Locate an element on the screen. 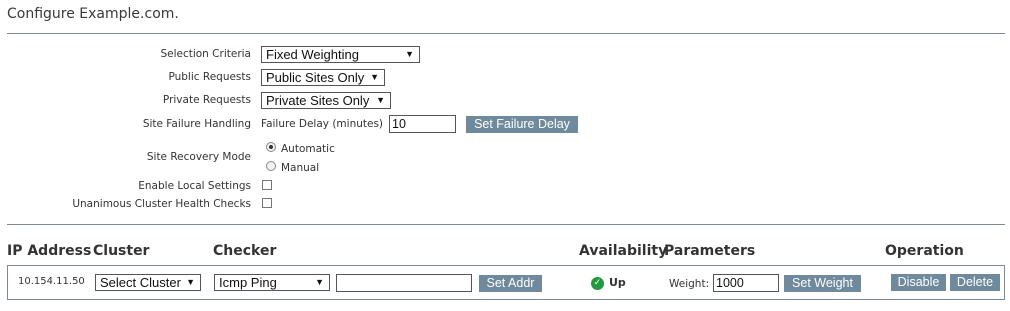 This screenshot has width=1010, height=311. site-recovery-label: Site Recovery Mode is located at coordinates (198, 157).